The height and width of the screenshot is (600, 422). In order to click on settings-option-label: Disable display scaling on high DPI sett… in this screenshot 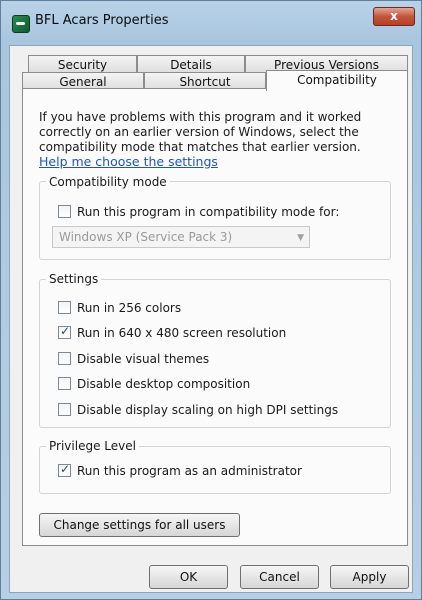, I will do `click(208, 410)`.